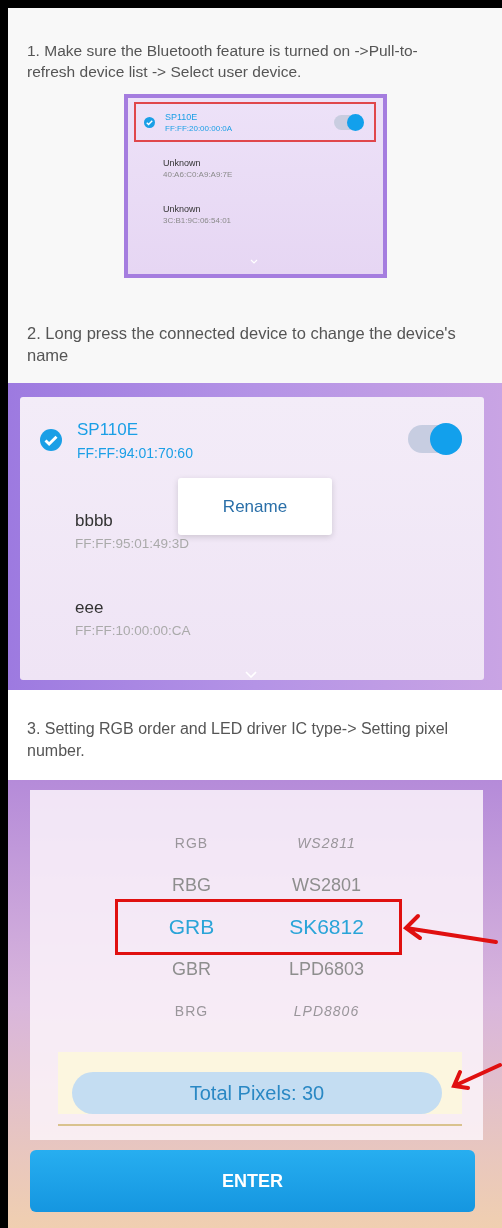 The image size is (502, 1228). What do you see at coordinates (255, 122) in the screenshot?
I see `device-item: SP110E FF:FF:20:00:00:0A` at bounding box center [255, 122].